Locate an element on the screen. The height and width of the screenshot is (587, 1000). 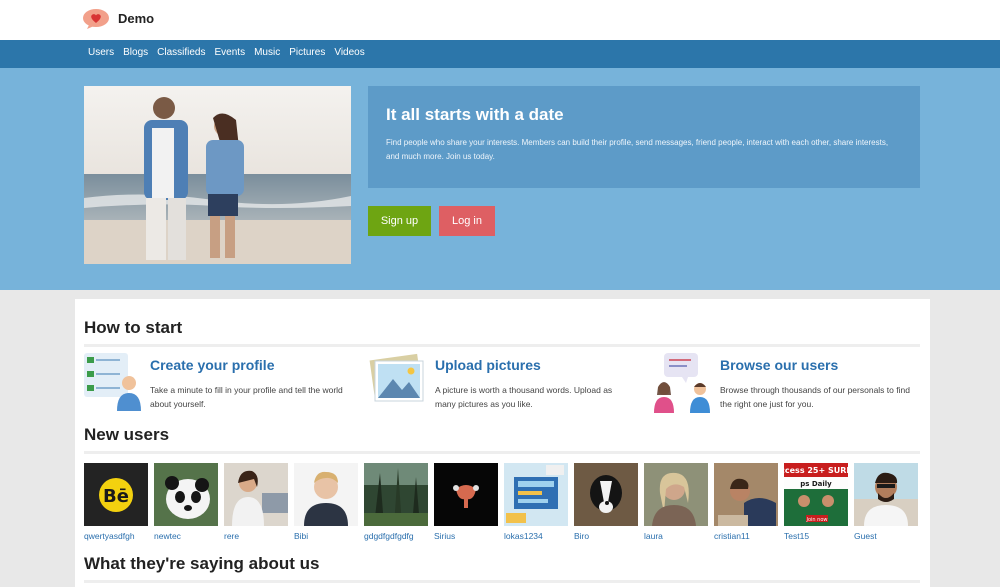
user-card: Biro is located at coordinates (606, 502).